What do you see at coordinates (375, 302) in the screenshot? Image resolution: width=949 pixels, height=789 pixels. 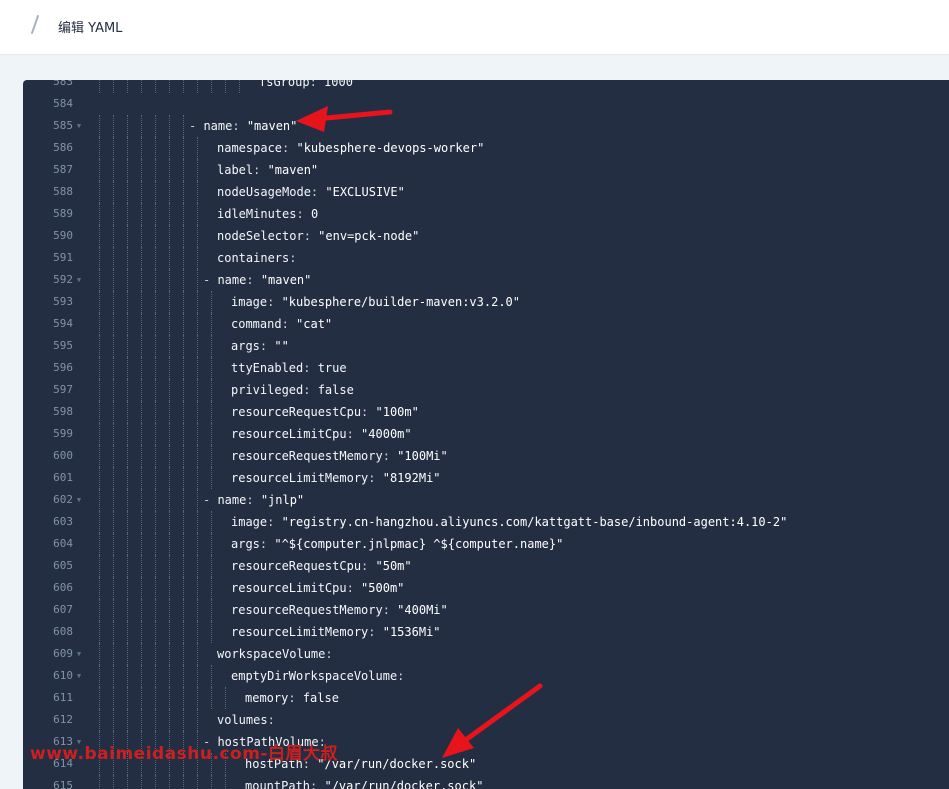 I see `code-text: image: "kubesphere/builder-maven:v3.2.0"` at bounding box center [375, 302].